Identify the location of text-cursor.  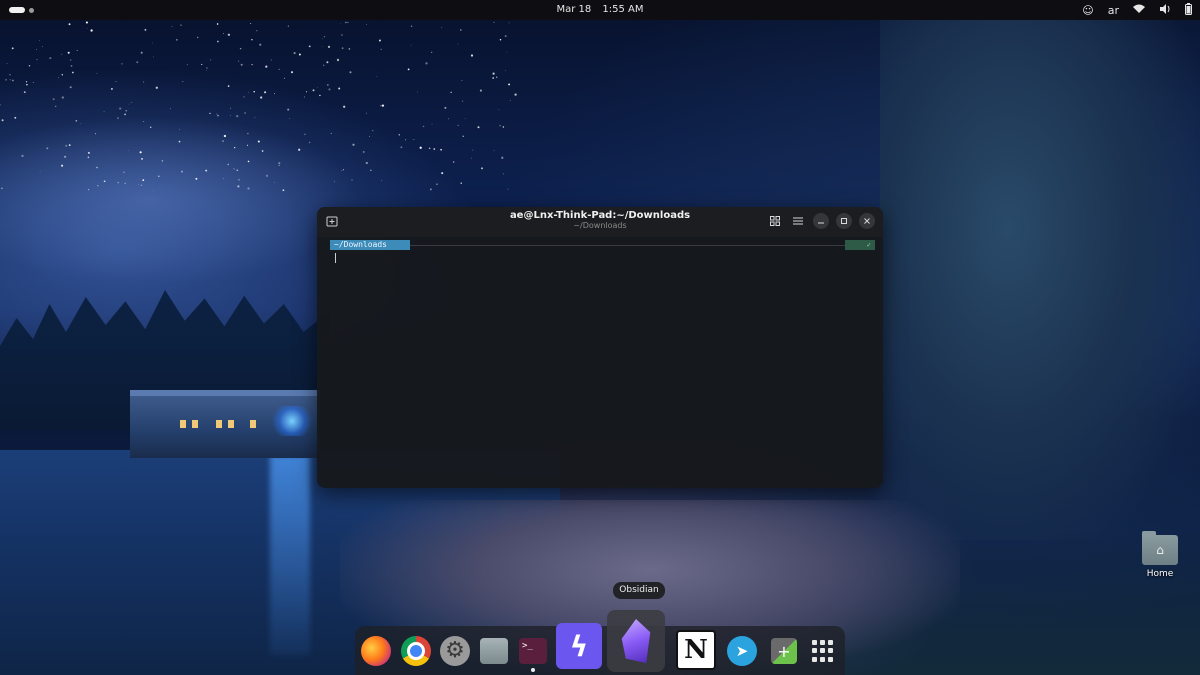
(335, 258).